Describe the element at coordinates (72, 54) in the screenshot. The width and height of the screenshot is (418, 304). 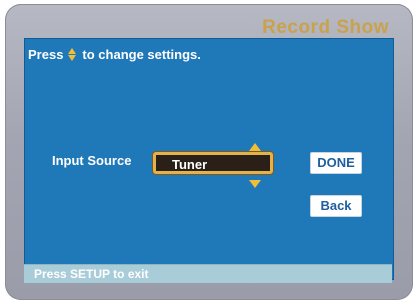
I see `up-down-arrows-icon` at that location.